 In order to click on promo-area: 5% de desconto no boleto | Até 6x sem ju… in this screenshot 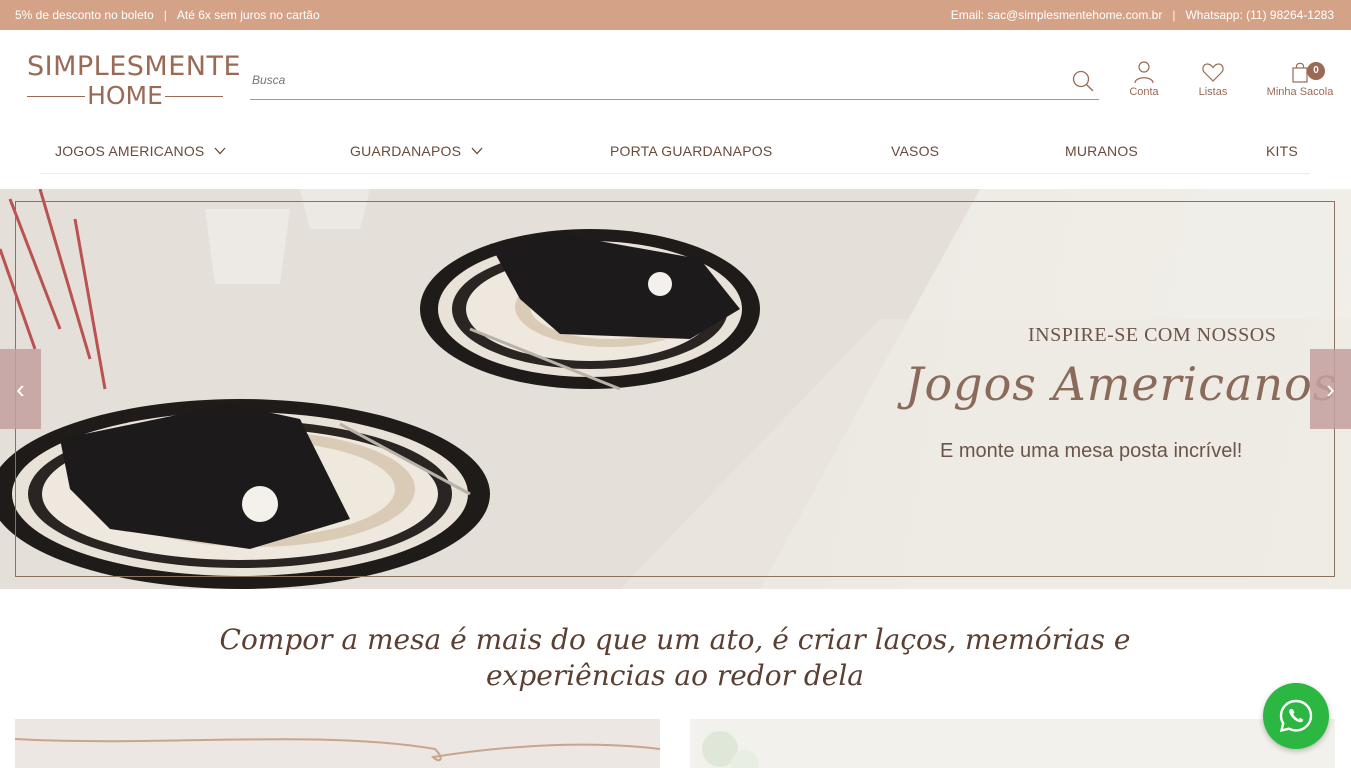, I will do `click(167, 15)`.